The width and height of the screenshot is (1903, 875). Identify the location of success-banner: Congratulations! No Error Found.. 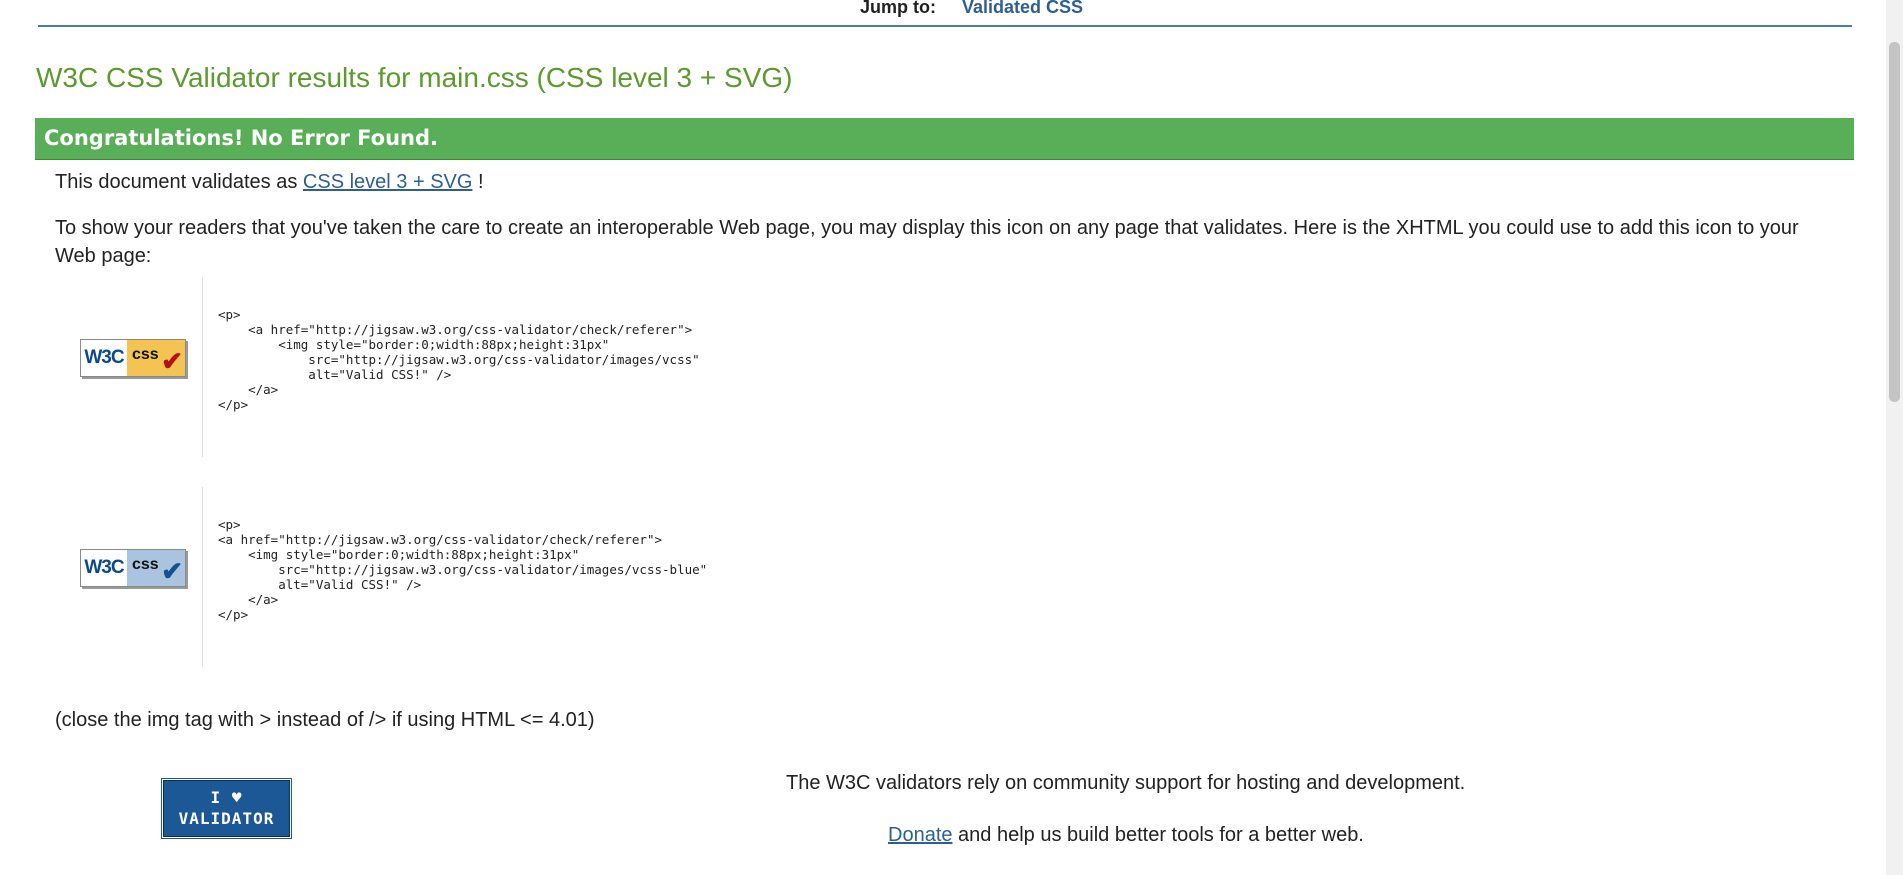
(944, 139).